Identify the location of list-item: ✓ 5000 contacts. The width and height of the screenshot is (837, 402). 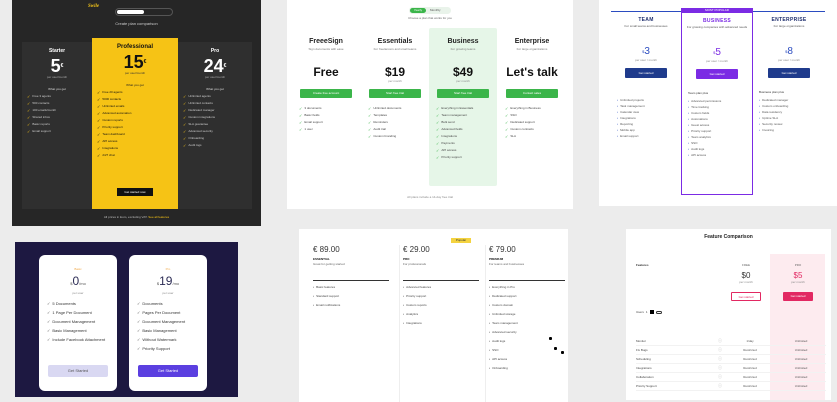
(109, 99).